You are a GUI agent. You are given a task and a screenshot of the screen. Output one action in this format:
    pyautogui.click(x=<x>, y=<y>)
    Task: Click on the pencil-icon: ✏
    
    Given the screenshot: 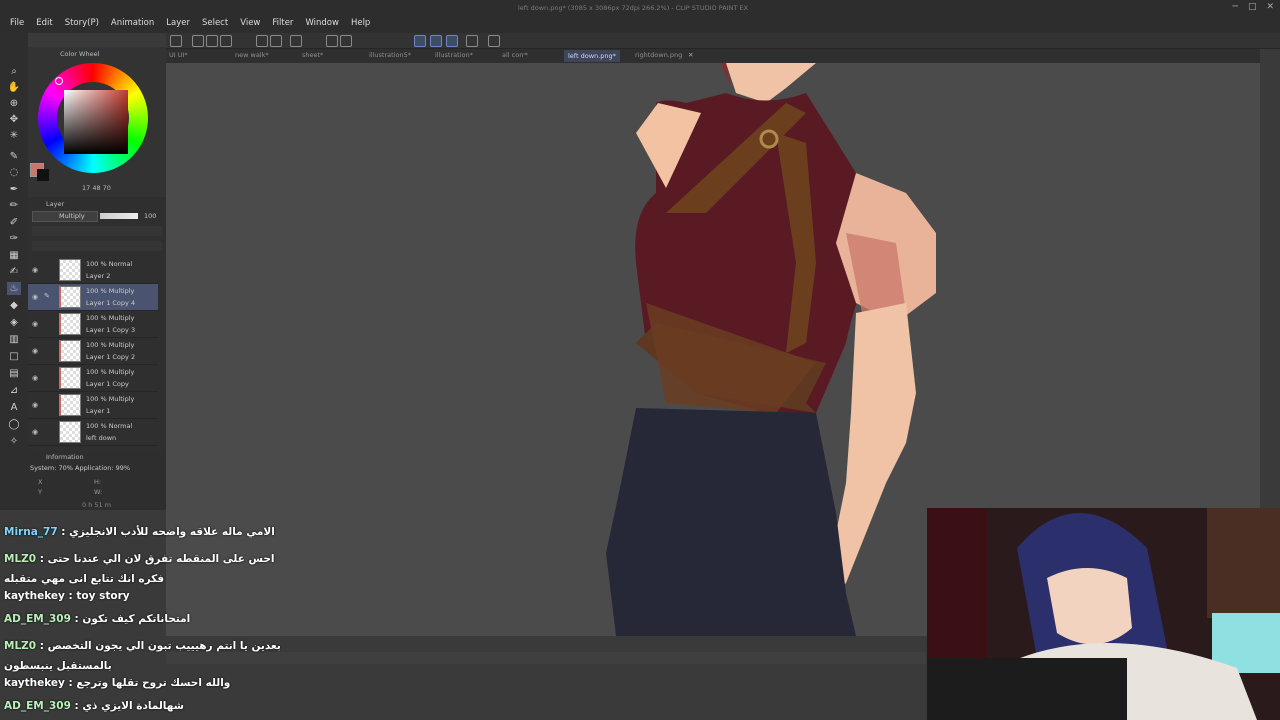 What is the action you would take?
    pyautogui.click(x=14, y=205)
    